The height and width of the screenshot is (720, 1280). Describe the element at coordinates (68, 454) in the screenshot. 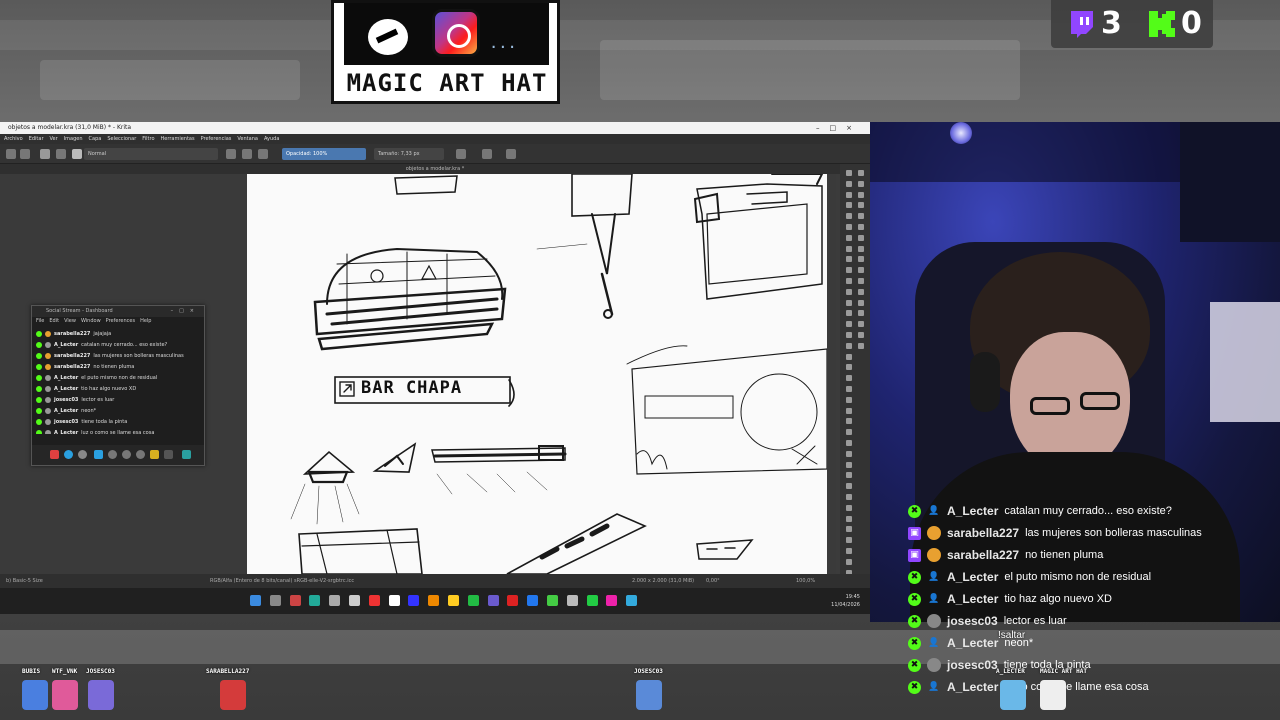

I see `chat-bubble-icon` at that location.